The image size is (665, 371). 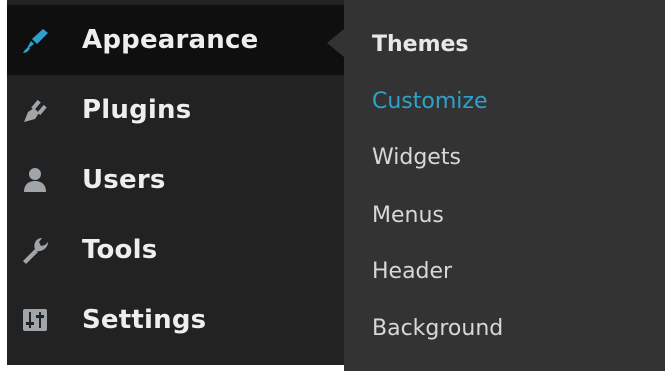 What do you see at coordinates (137, 110) in the screenshot?
I see `sidebar-item-label: Plugins` at bounding box center [137, 110].